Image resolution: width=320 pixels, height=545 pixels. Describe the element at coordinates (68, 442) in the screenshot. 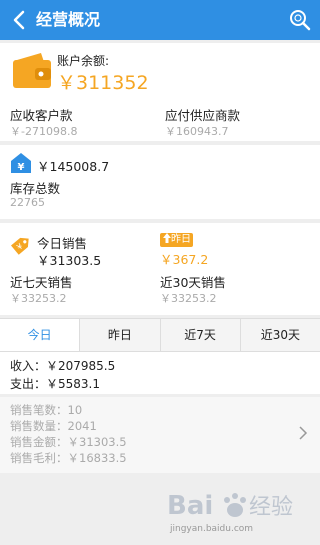

I see `sales-amount: 销售金额：￥31303.5` at that location.